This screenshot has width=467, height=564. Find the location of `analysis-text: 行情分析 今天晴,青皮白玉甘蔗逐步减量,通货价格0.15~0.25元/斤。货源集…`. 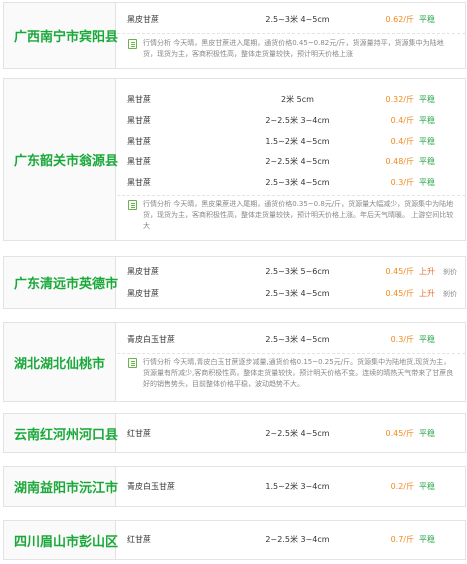

analysis-text: 行情分析 今天晴,青皮白玉甘蔗逐步减量,通货价格0.15~0.25元/斤。货源集… is located at coordinates (298, 373).